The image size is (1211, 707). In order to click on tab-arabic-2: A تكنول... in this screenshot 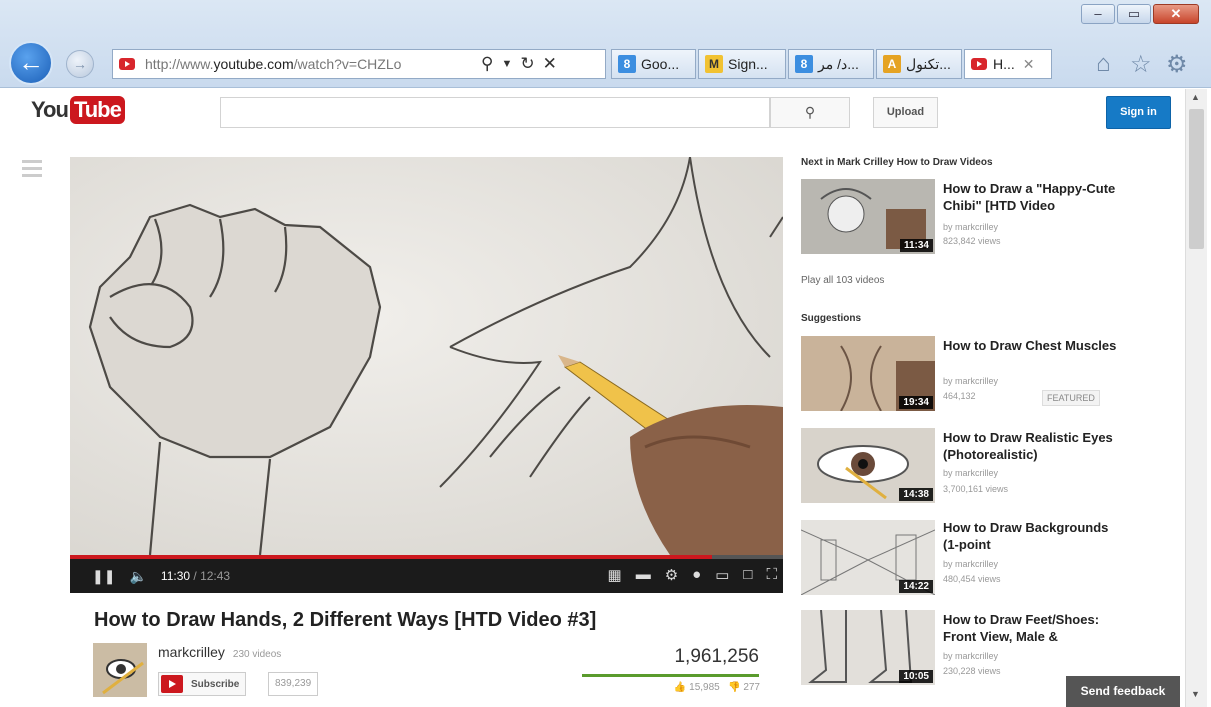, I will do `click(919, 64)`.